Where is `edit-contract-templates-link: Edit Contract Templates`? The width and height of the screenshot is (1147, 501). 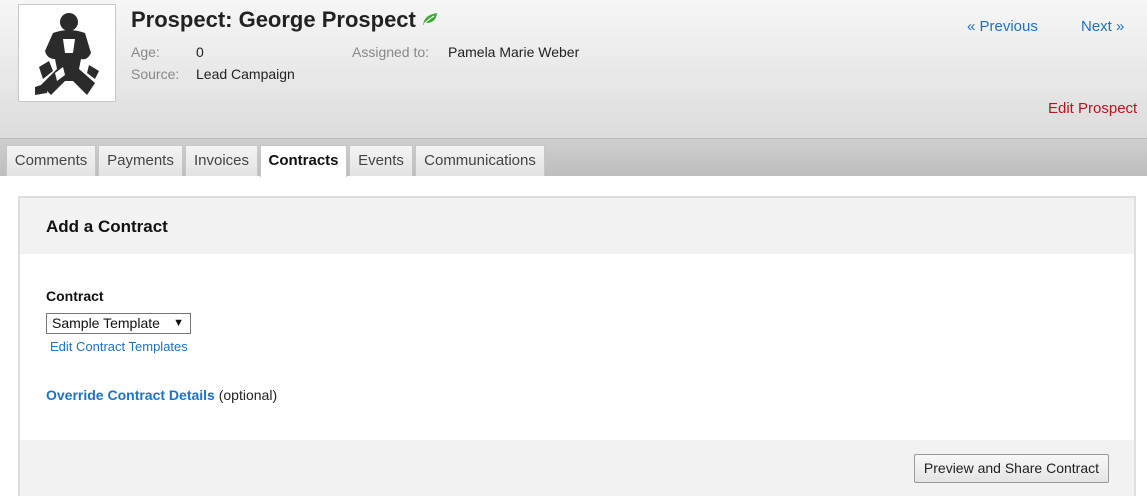
edit-contract-templates-link: Edit Contract Templates is located at coordinates (119, 346).